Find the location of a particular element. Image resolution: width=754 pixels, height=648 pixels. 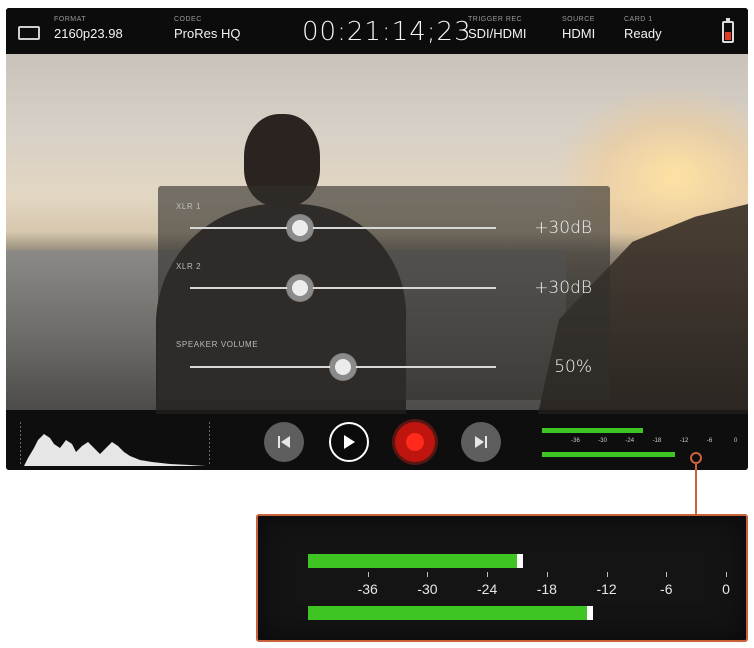

source-value: HDMI is located at coordinates (579, 33).